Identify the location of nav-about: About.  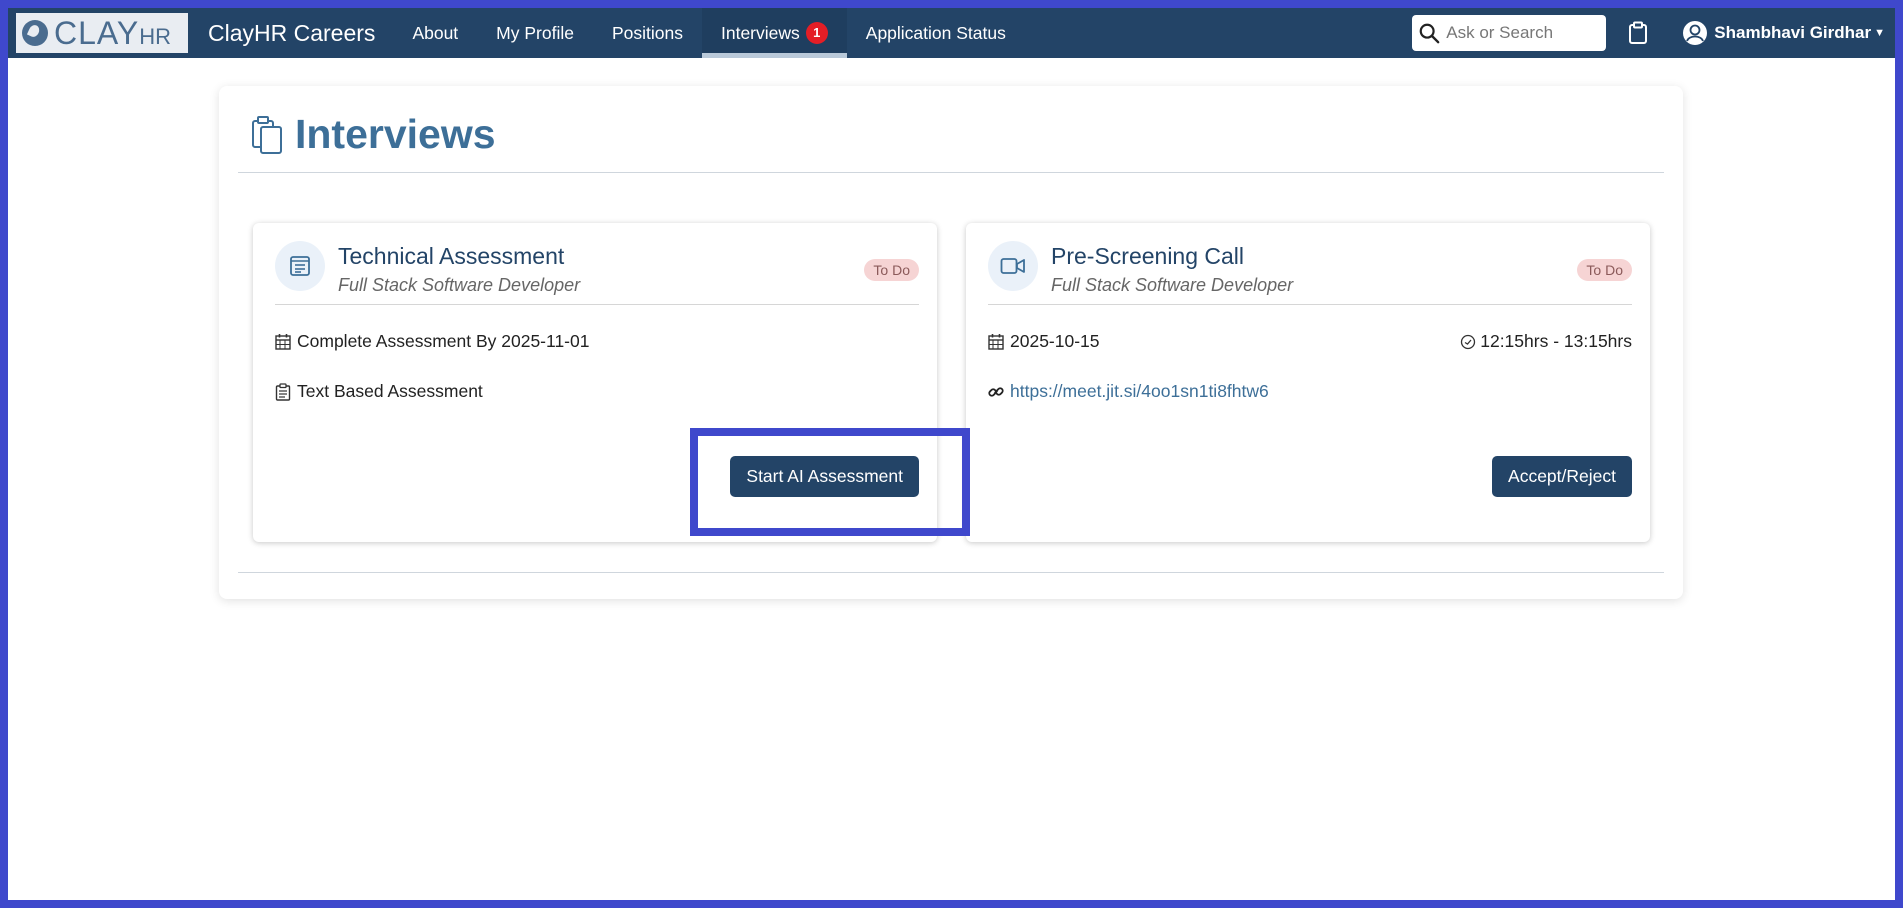
(435, 33).